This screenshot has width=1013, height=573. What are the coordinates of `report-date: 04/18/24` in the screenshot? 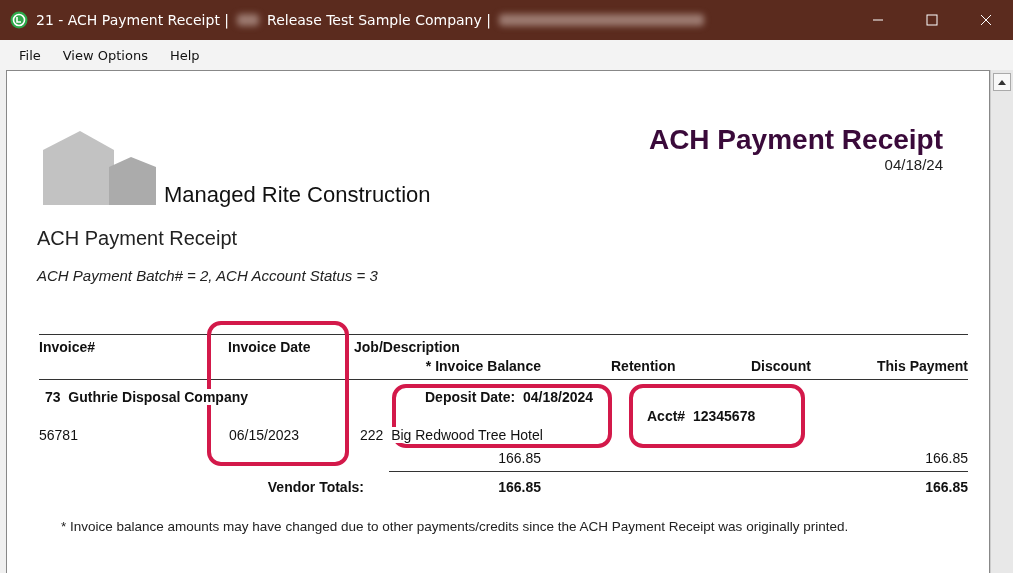 It's located at (913, 164).